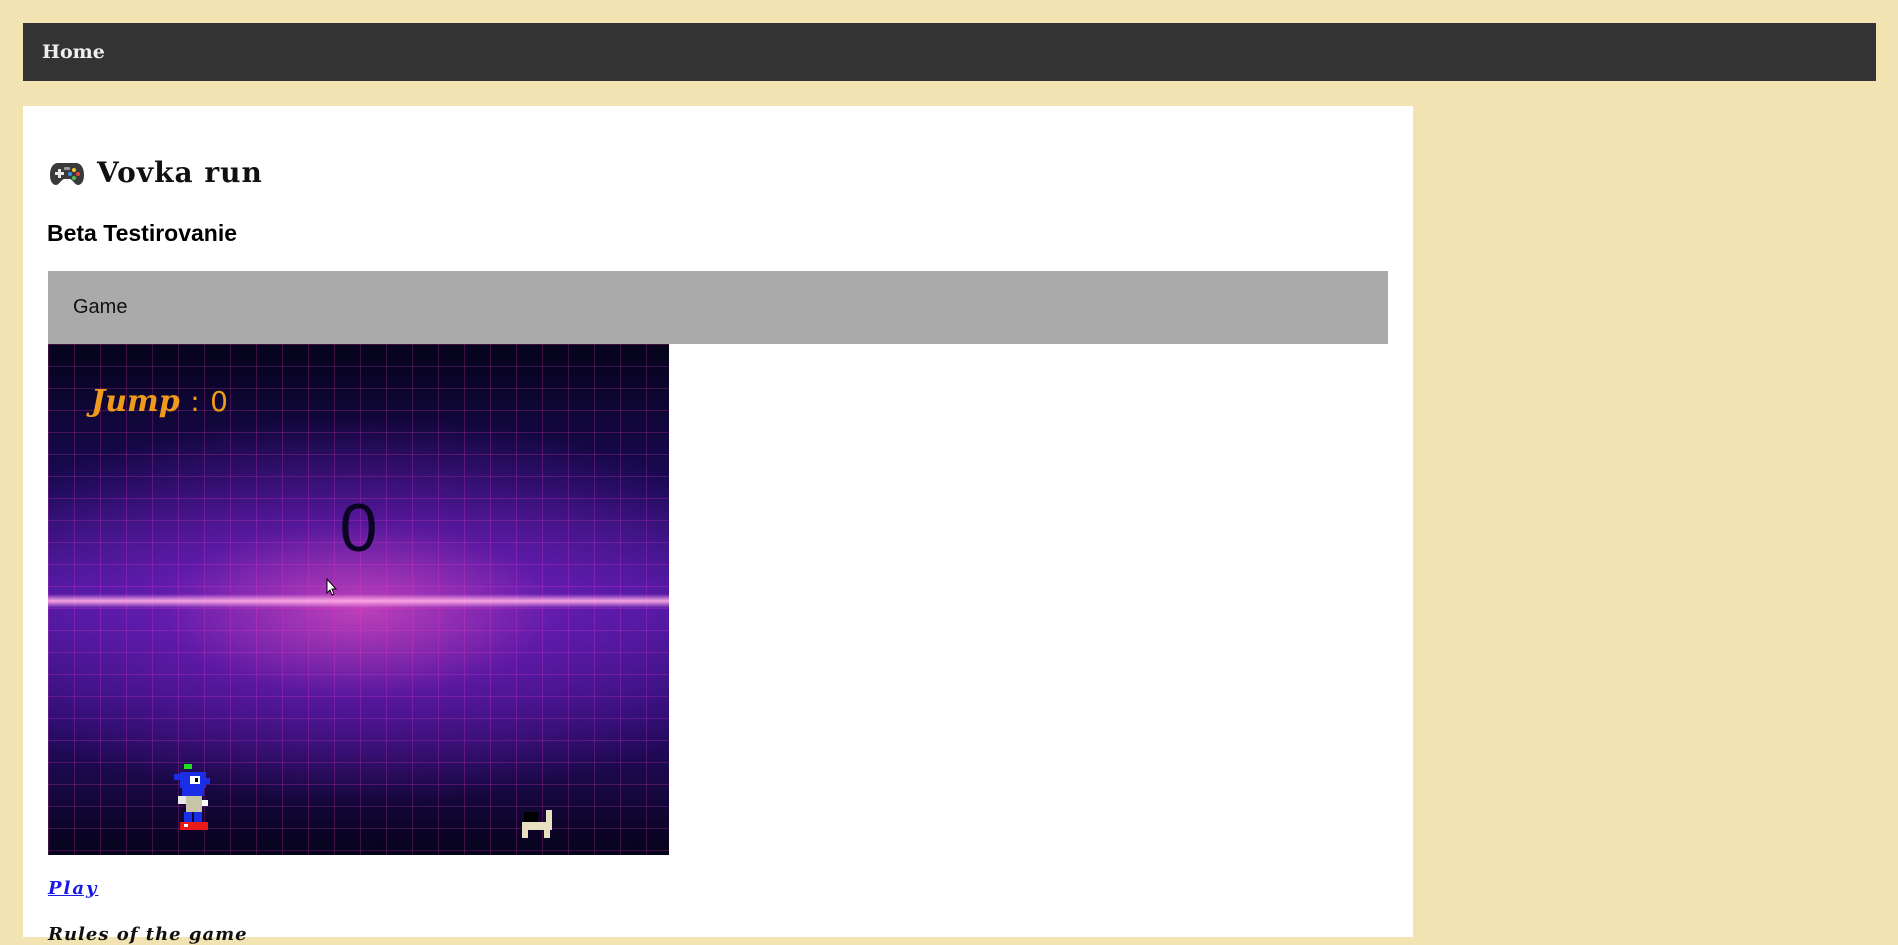 This screenshot has width=1898, height=945. I want to click on page-subtitle: Beta Testirovanie, so click(142, 233).